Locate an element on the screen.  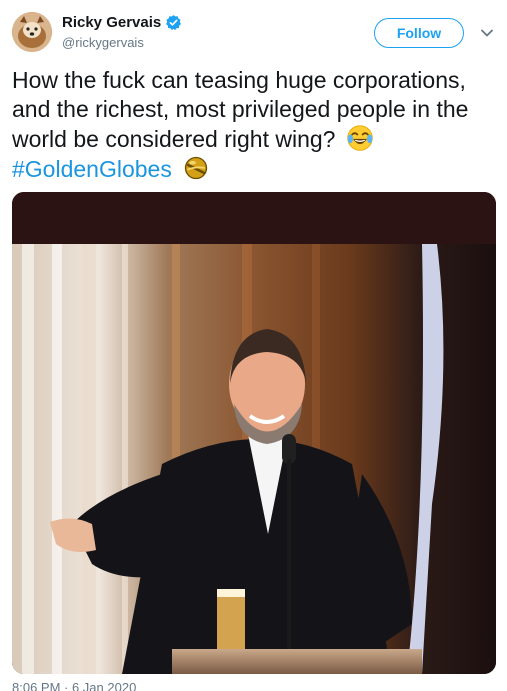
display-name: Ricky Gervais is located at coordinates (111, 22).